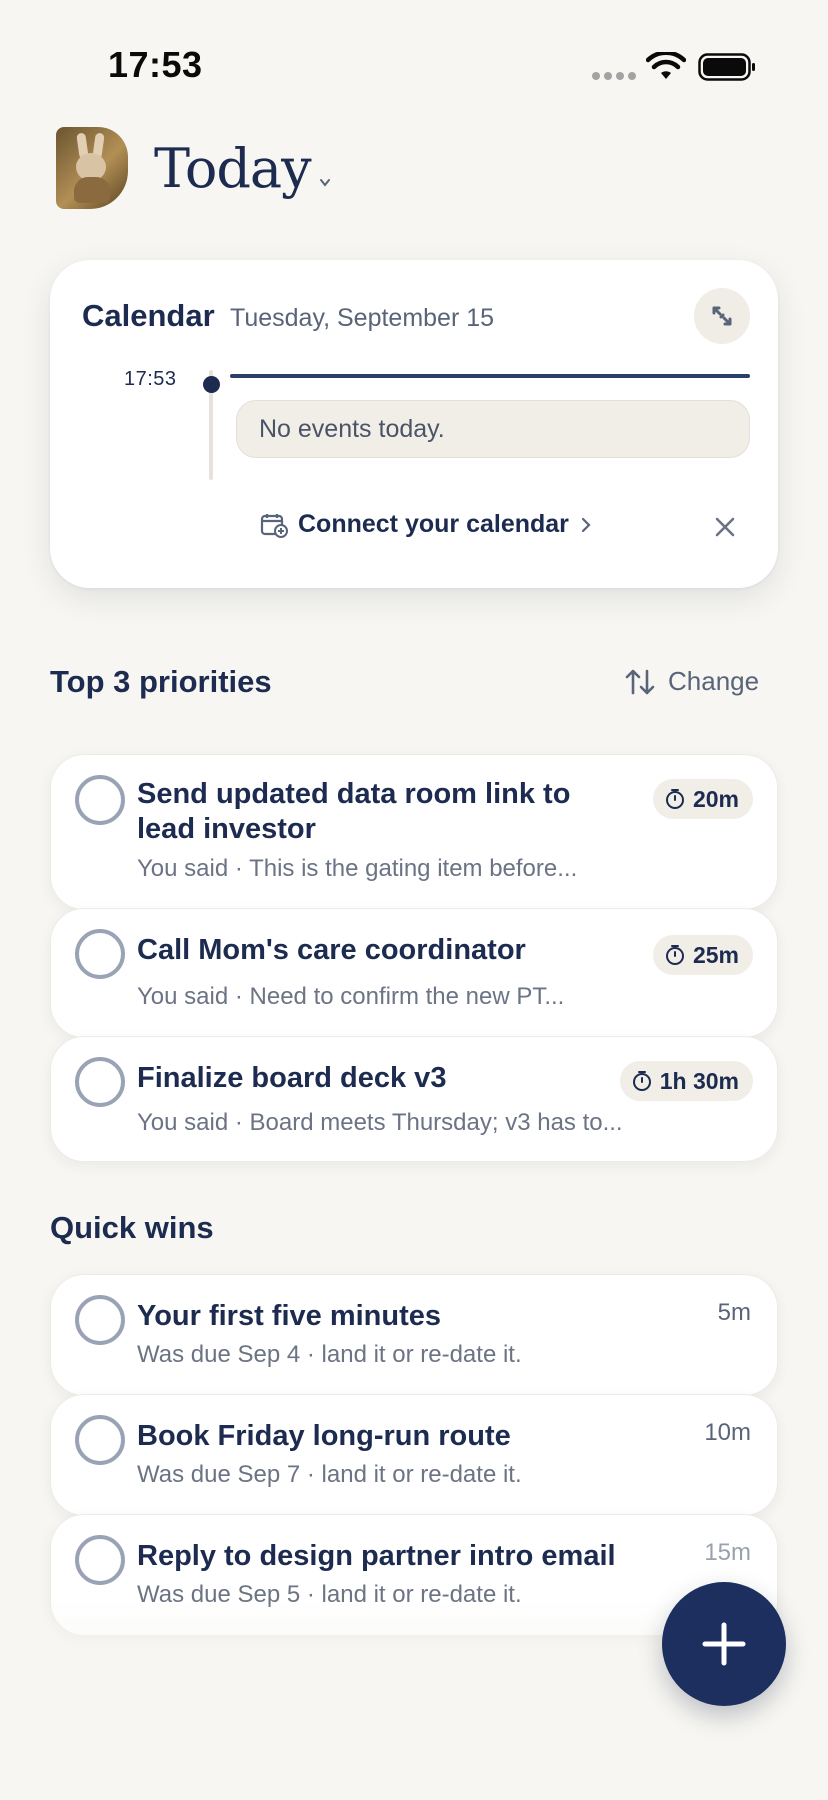  I want to click on task-subtitle: Was due Sep 5 · land it or re-date it., so click(329, 1594).